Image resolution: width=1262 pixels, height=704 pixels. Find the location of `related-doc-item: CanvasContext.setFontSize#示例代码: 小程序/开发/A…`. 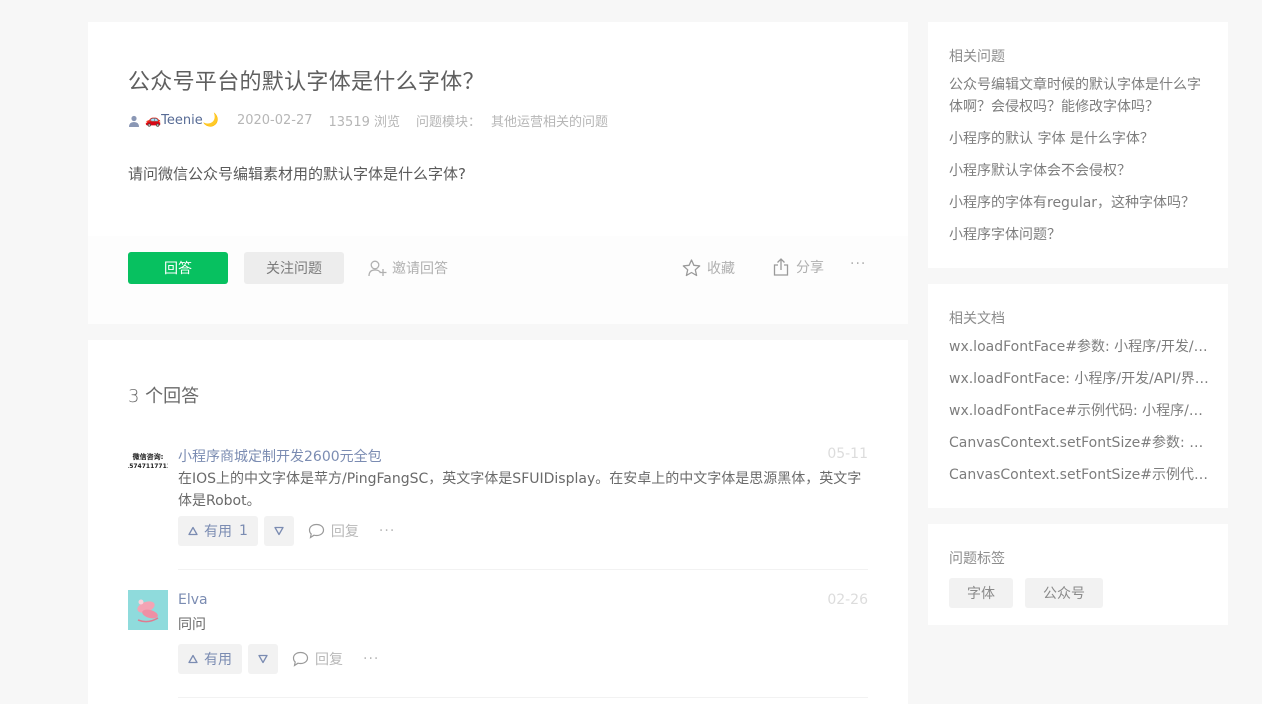

related-doc-item: CanvasContext.setFontSize#示例代码: 小程序/开发/A… is located at coordinates (1079, 475).